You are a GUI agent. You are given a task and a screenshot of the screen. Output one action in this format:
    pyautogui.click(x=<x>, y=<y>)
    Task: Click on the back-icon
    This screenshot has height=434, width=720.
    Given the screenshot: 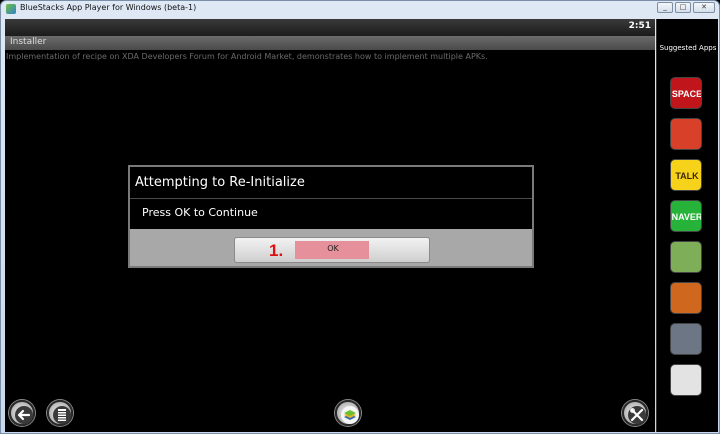 What is the action you would take?
    pyautogui.click(x=24, y=415)
    